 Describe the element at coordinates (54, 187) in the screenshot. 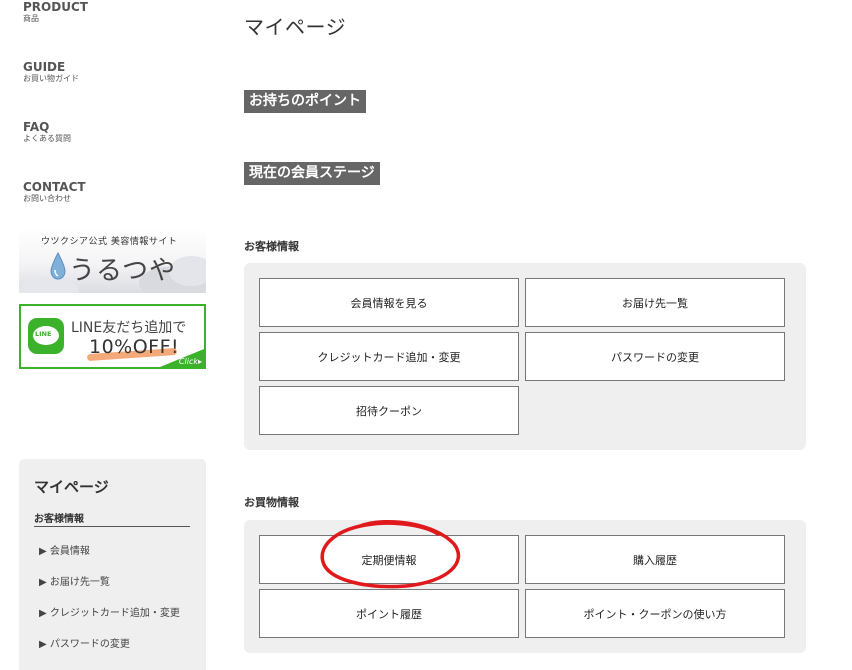

I see `nav-contact-label: CONTACT` at that location.